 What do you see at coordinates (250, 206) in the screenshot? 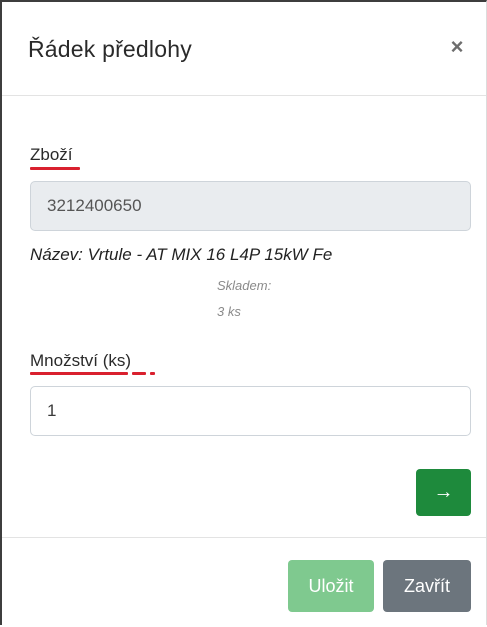
I see `item-code-field: 3212400650` at bounding box center [250, 206].